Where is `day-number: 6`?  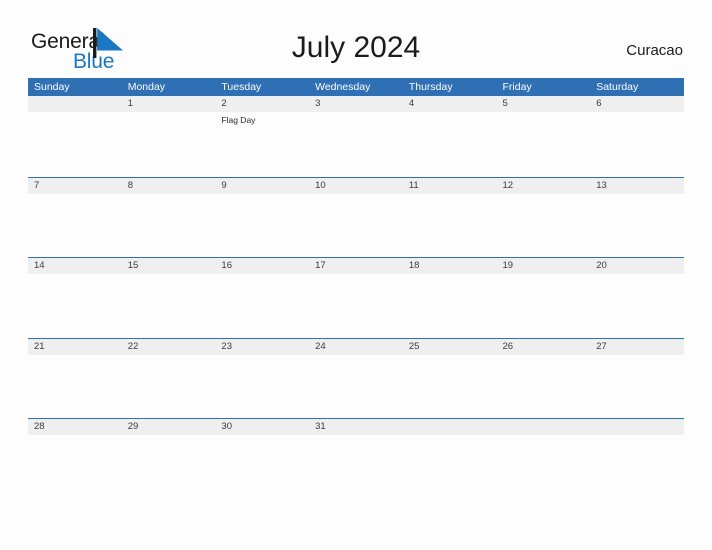
day-number: 6 is located at coordinates (637, 104).